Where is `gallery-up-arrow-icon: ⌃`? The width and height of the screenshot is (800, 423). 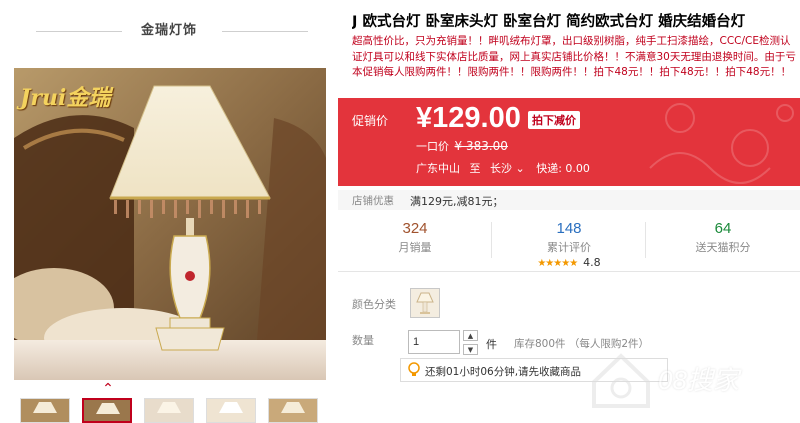
gallery-up-arrow-icon: ⌃ is located at coordinates (108, 389).